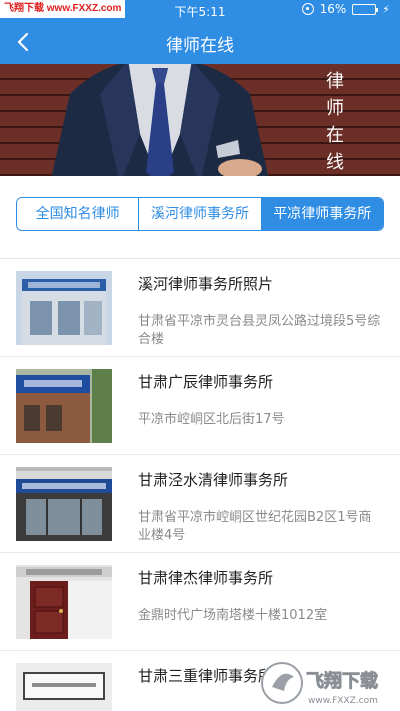 The width and height of the screenshot is (400, 711). I want to click on banner-char: 师, so click(335, 108).